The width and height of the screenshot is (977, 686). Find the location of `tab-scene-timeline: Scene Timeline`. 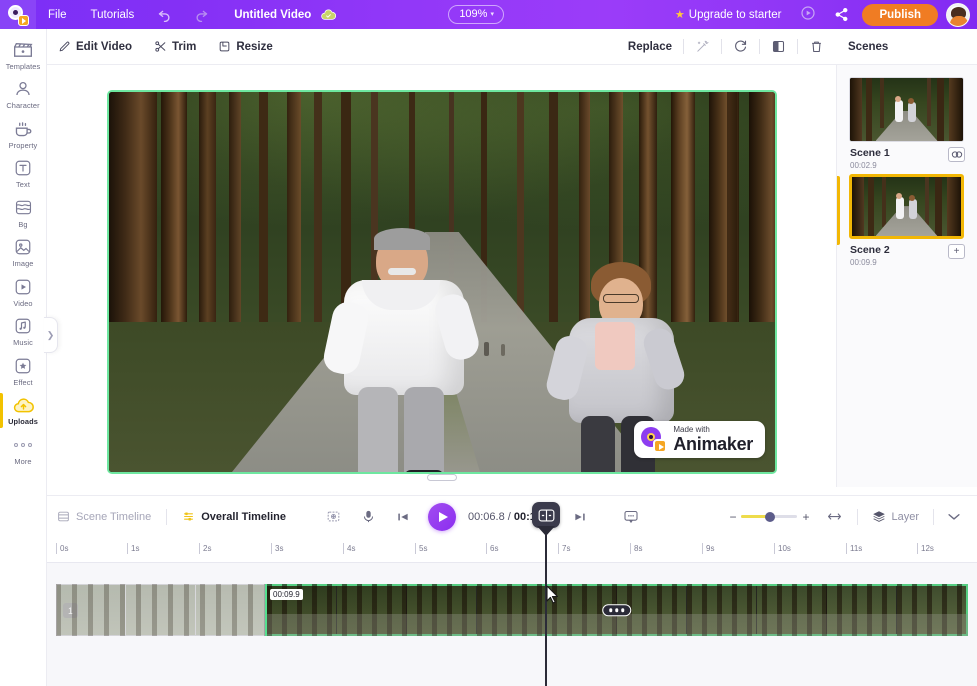

tab-scene-timeline: Scene Timeline is located at coordinates (104, 516).